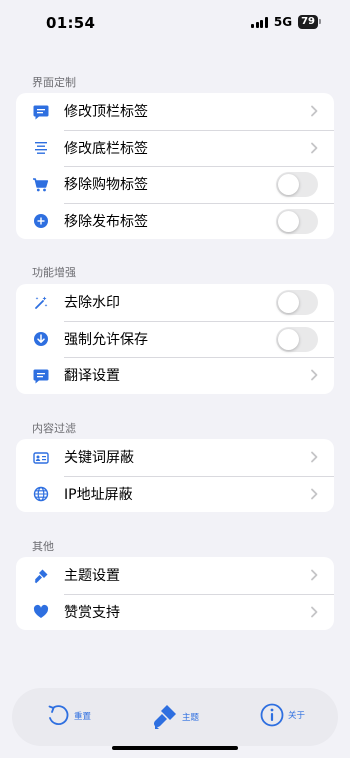  I want to click on tab-about: 关于, so click(282, 715).